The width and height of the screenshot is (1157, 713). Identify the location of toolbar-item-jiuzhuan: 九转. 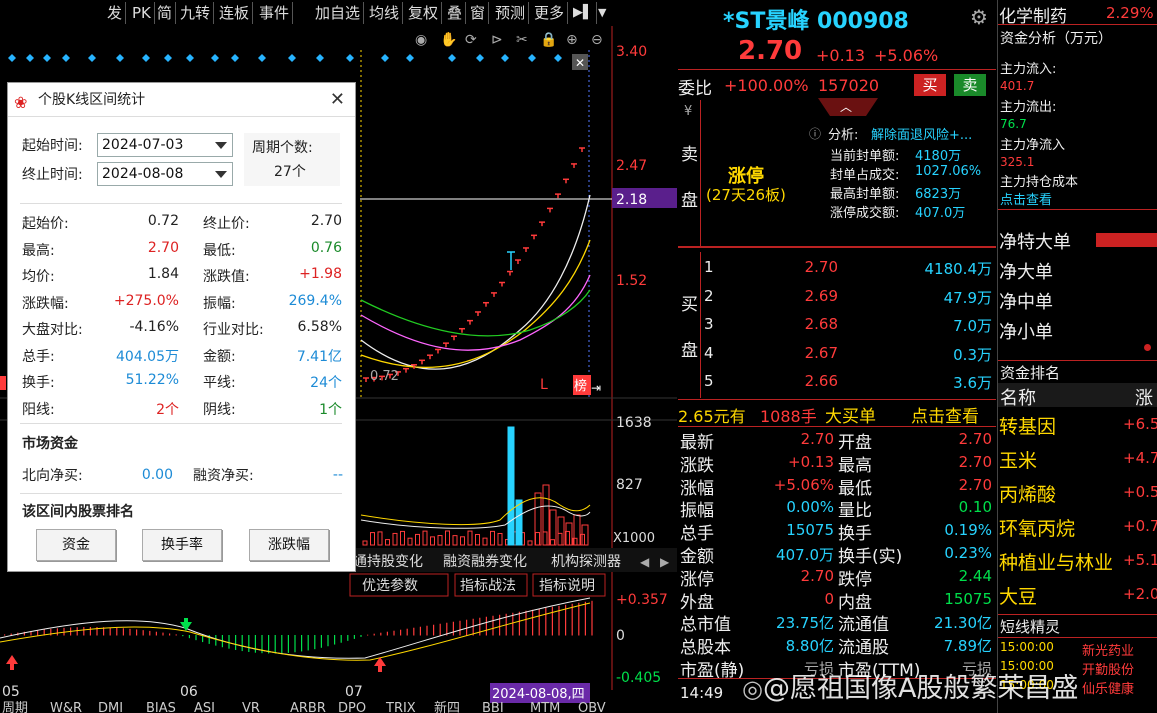
(196, 13).